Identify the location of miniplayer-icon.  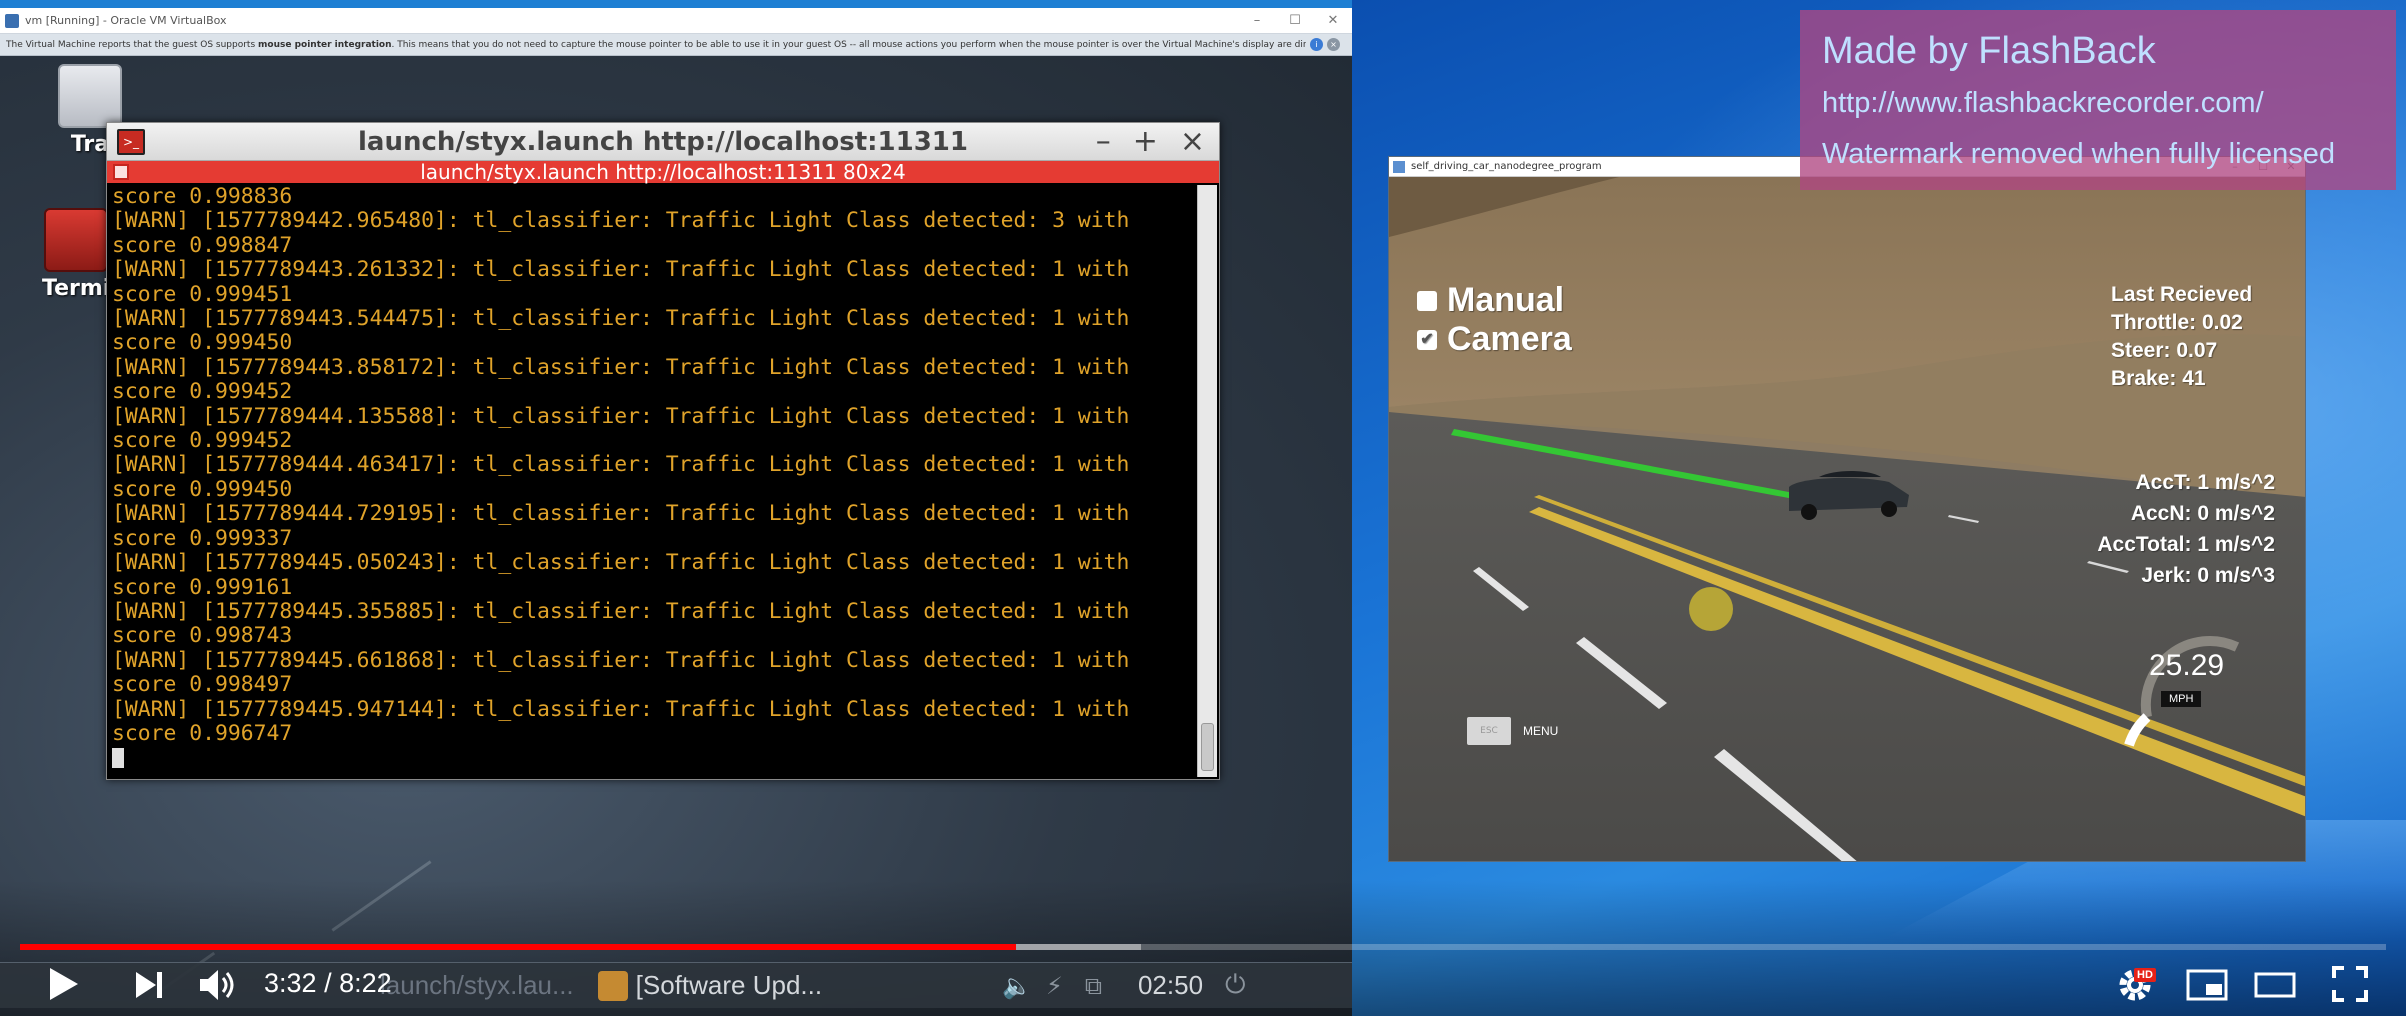
(2207, 985).